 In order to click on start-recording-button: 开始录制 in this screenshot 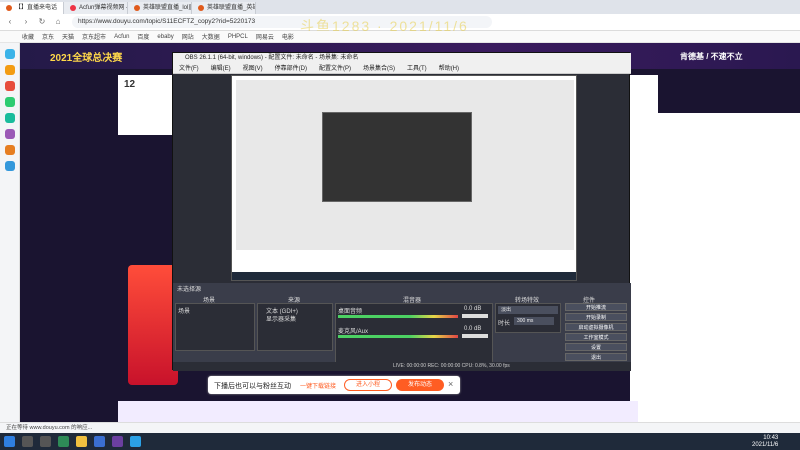, I will do `click(596, 317)`.